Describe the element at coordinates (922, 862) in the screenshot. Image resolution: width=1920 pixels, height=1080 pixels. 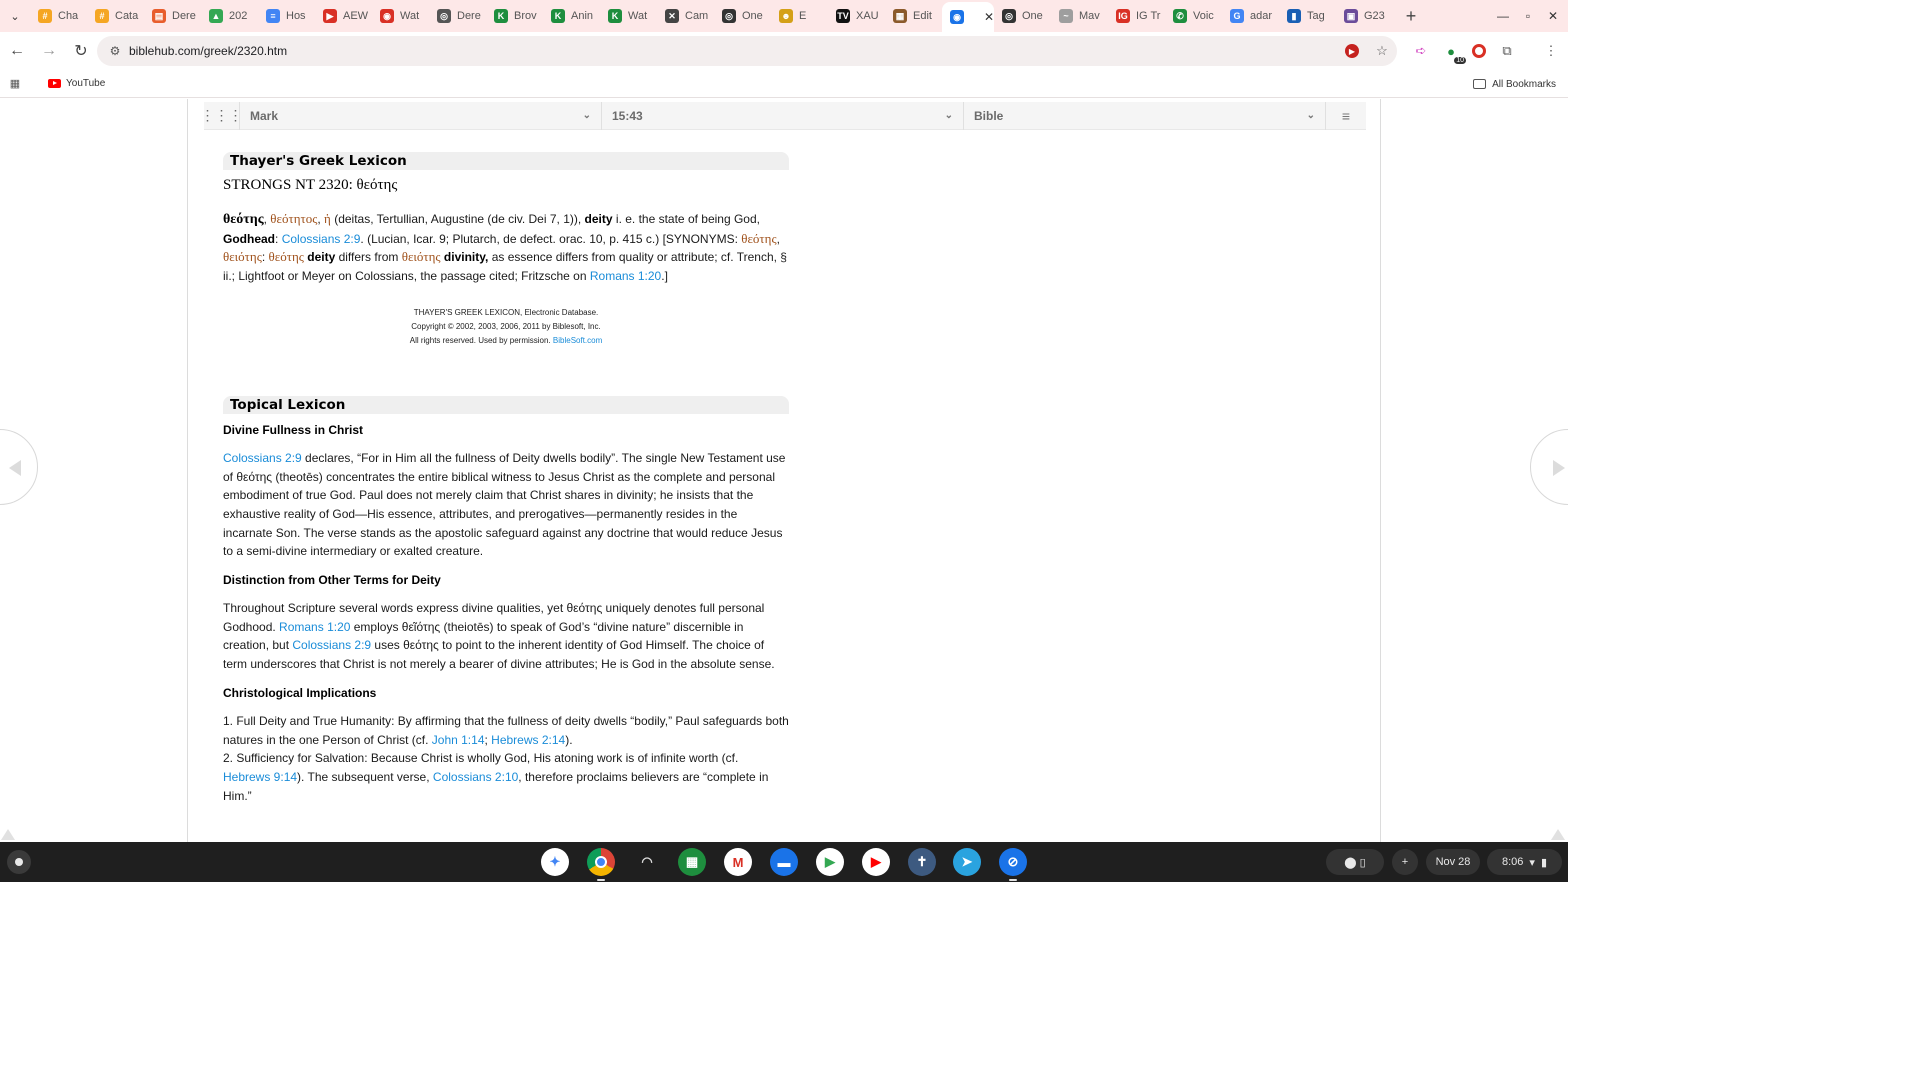
I see `bible-app-icon: ✝` at that location.